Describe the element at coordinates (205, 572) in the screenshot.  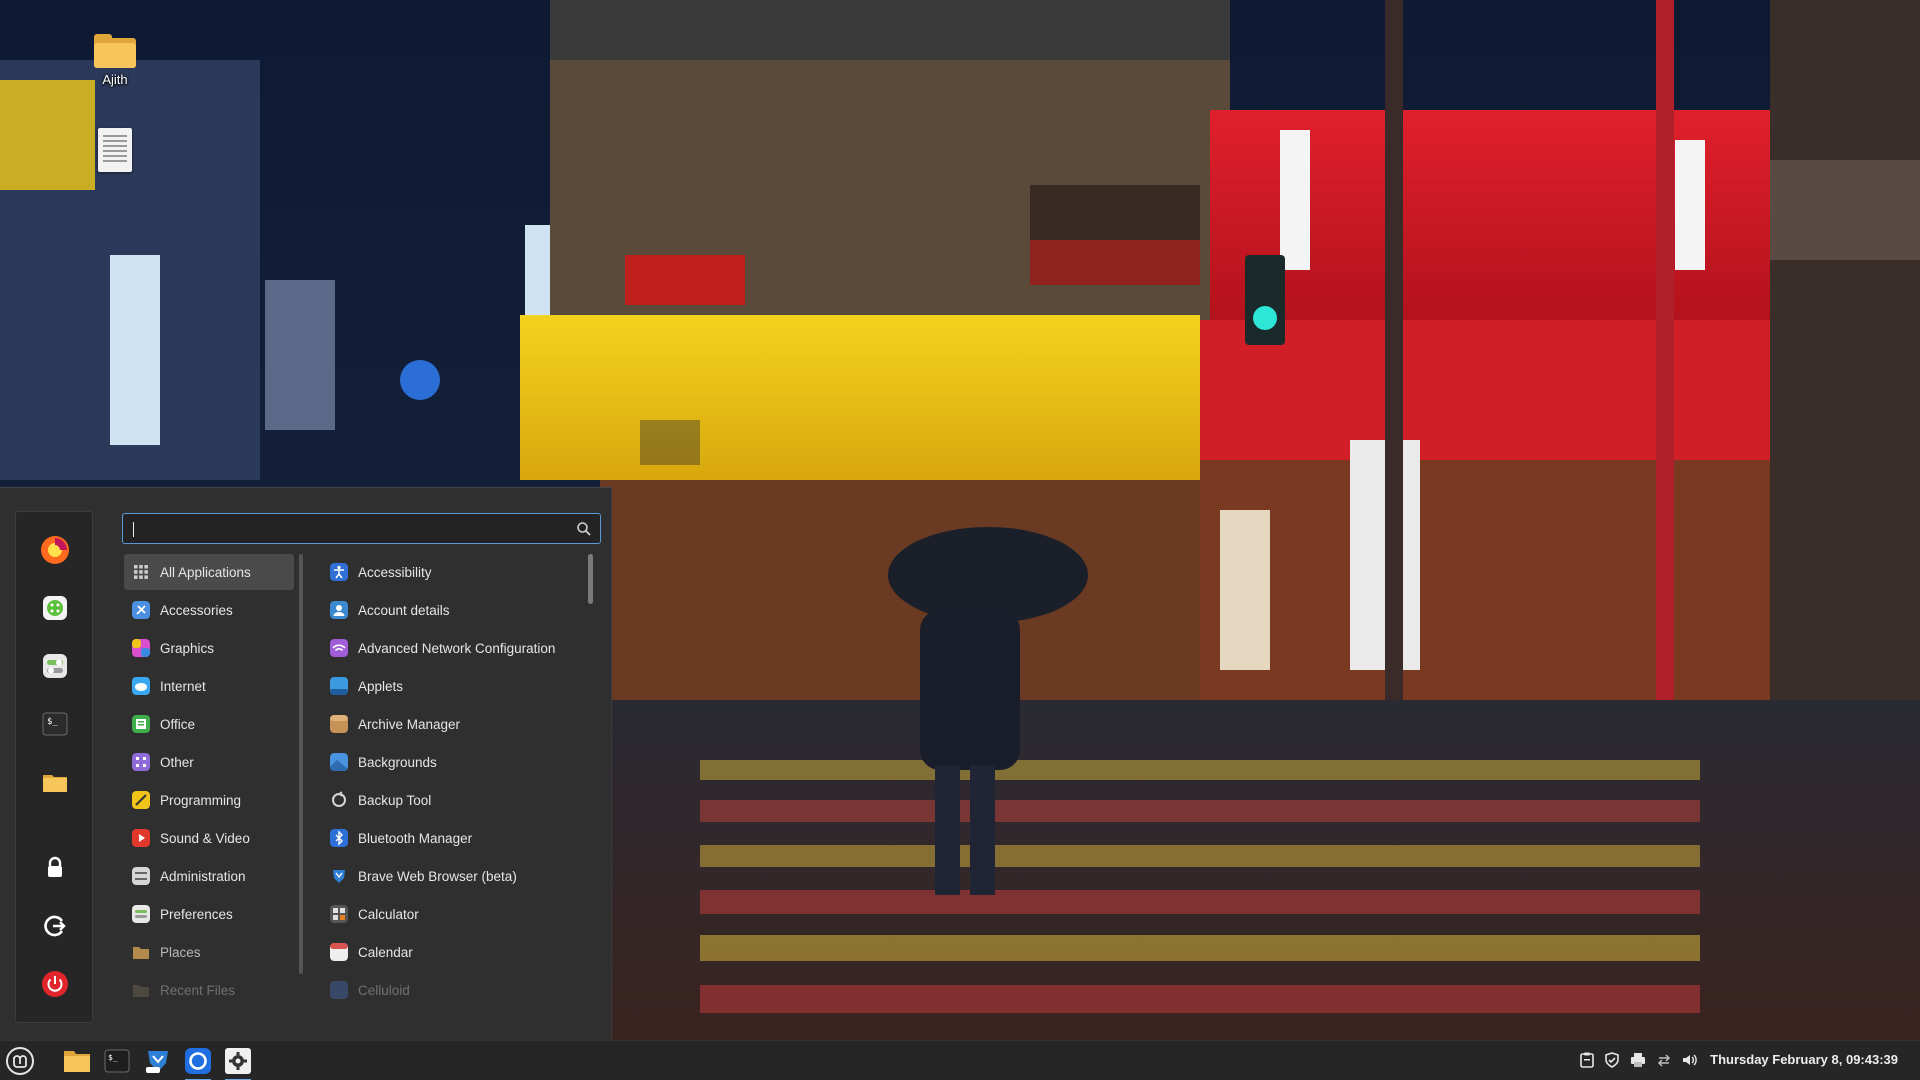
I see `category-label: All Applications` at that location.